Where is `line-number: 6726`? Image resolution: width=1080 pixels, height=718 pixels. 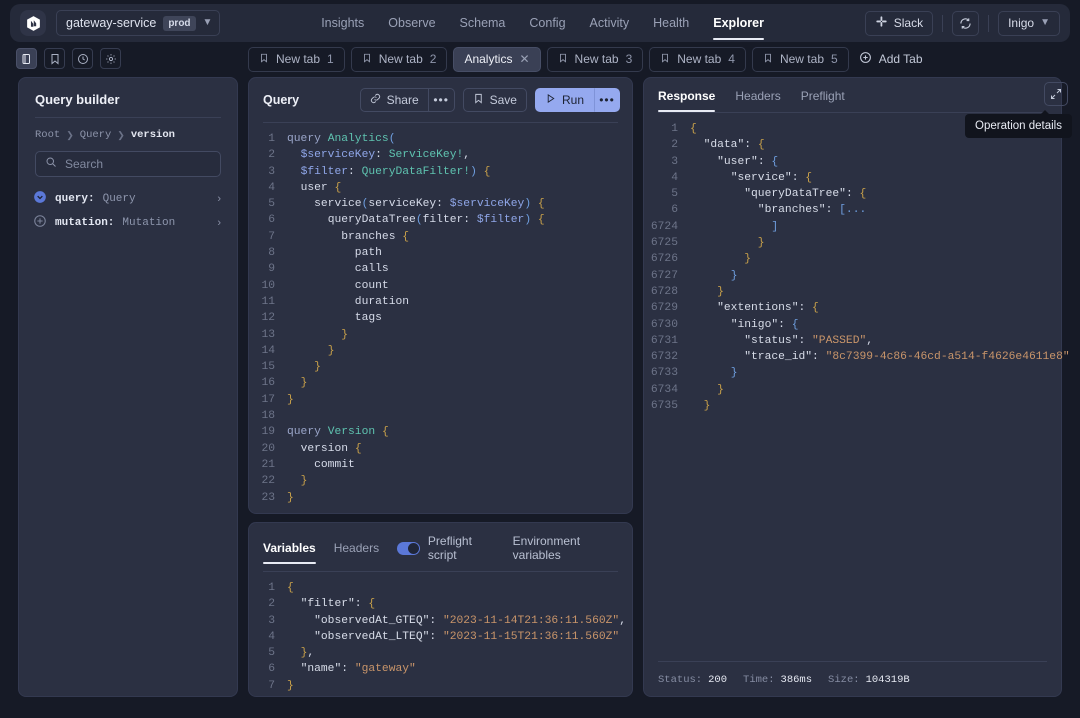
line-number: 6726 is located at coordinates (664, 259).